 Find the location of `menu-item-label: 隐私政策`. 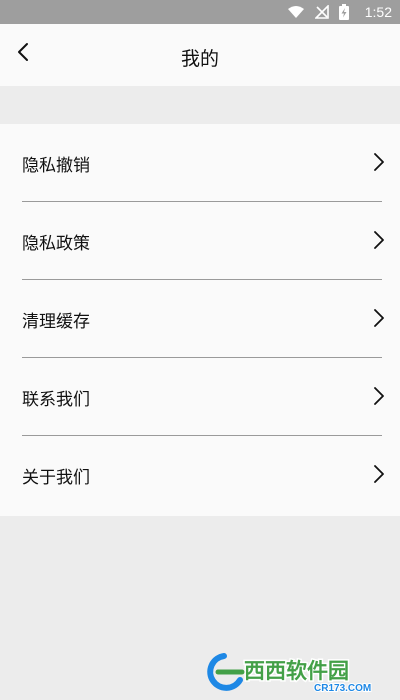

menu-item-label: 隐私政策 is located at coordinates (56, 244).